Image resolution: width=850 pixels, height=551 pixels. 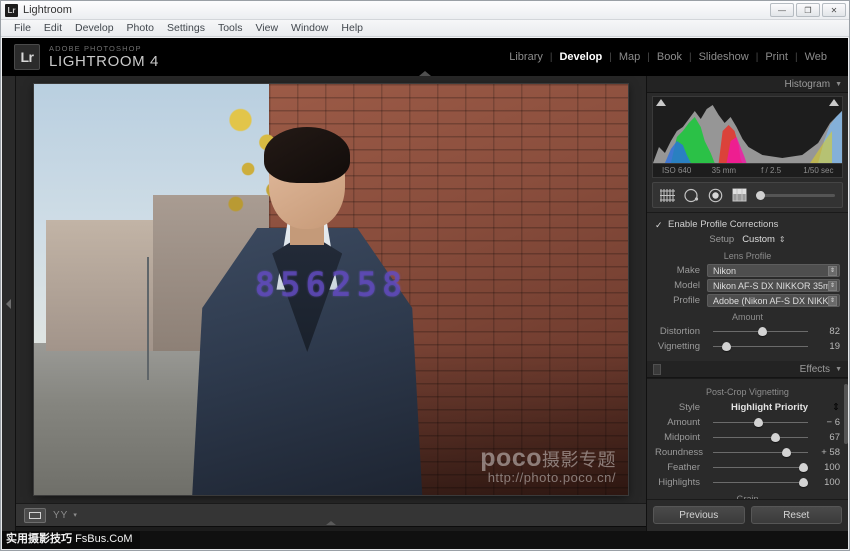 What do you see at coordinates (773, 300) in the screenshot?
I see `profile-dropdown: Adobe (Nikon AF-S DX NIKKO... ⇕` at bounding box center [773, 300].